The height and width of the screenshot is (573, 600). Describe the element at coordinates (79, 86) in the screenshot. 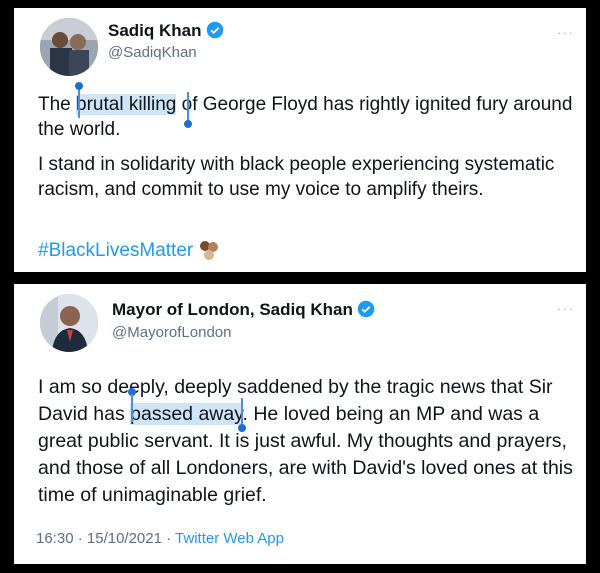

I see `selection-start-dot` at that location.